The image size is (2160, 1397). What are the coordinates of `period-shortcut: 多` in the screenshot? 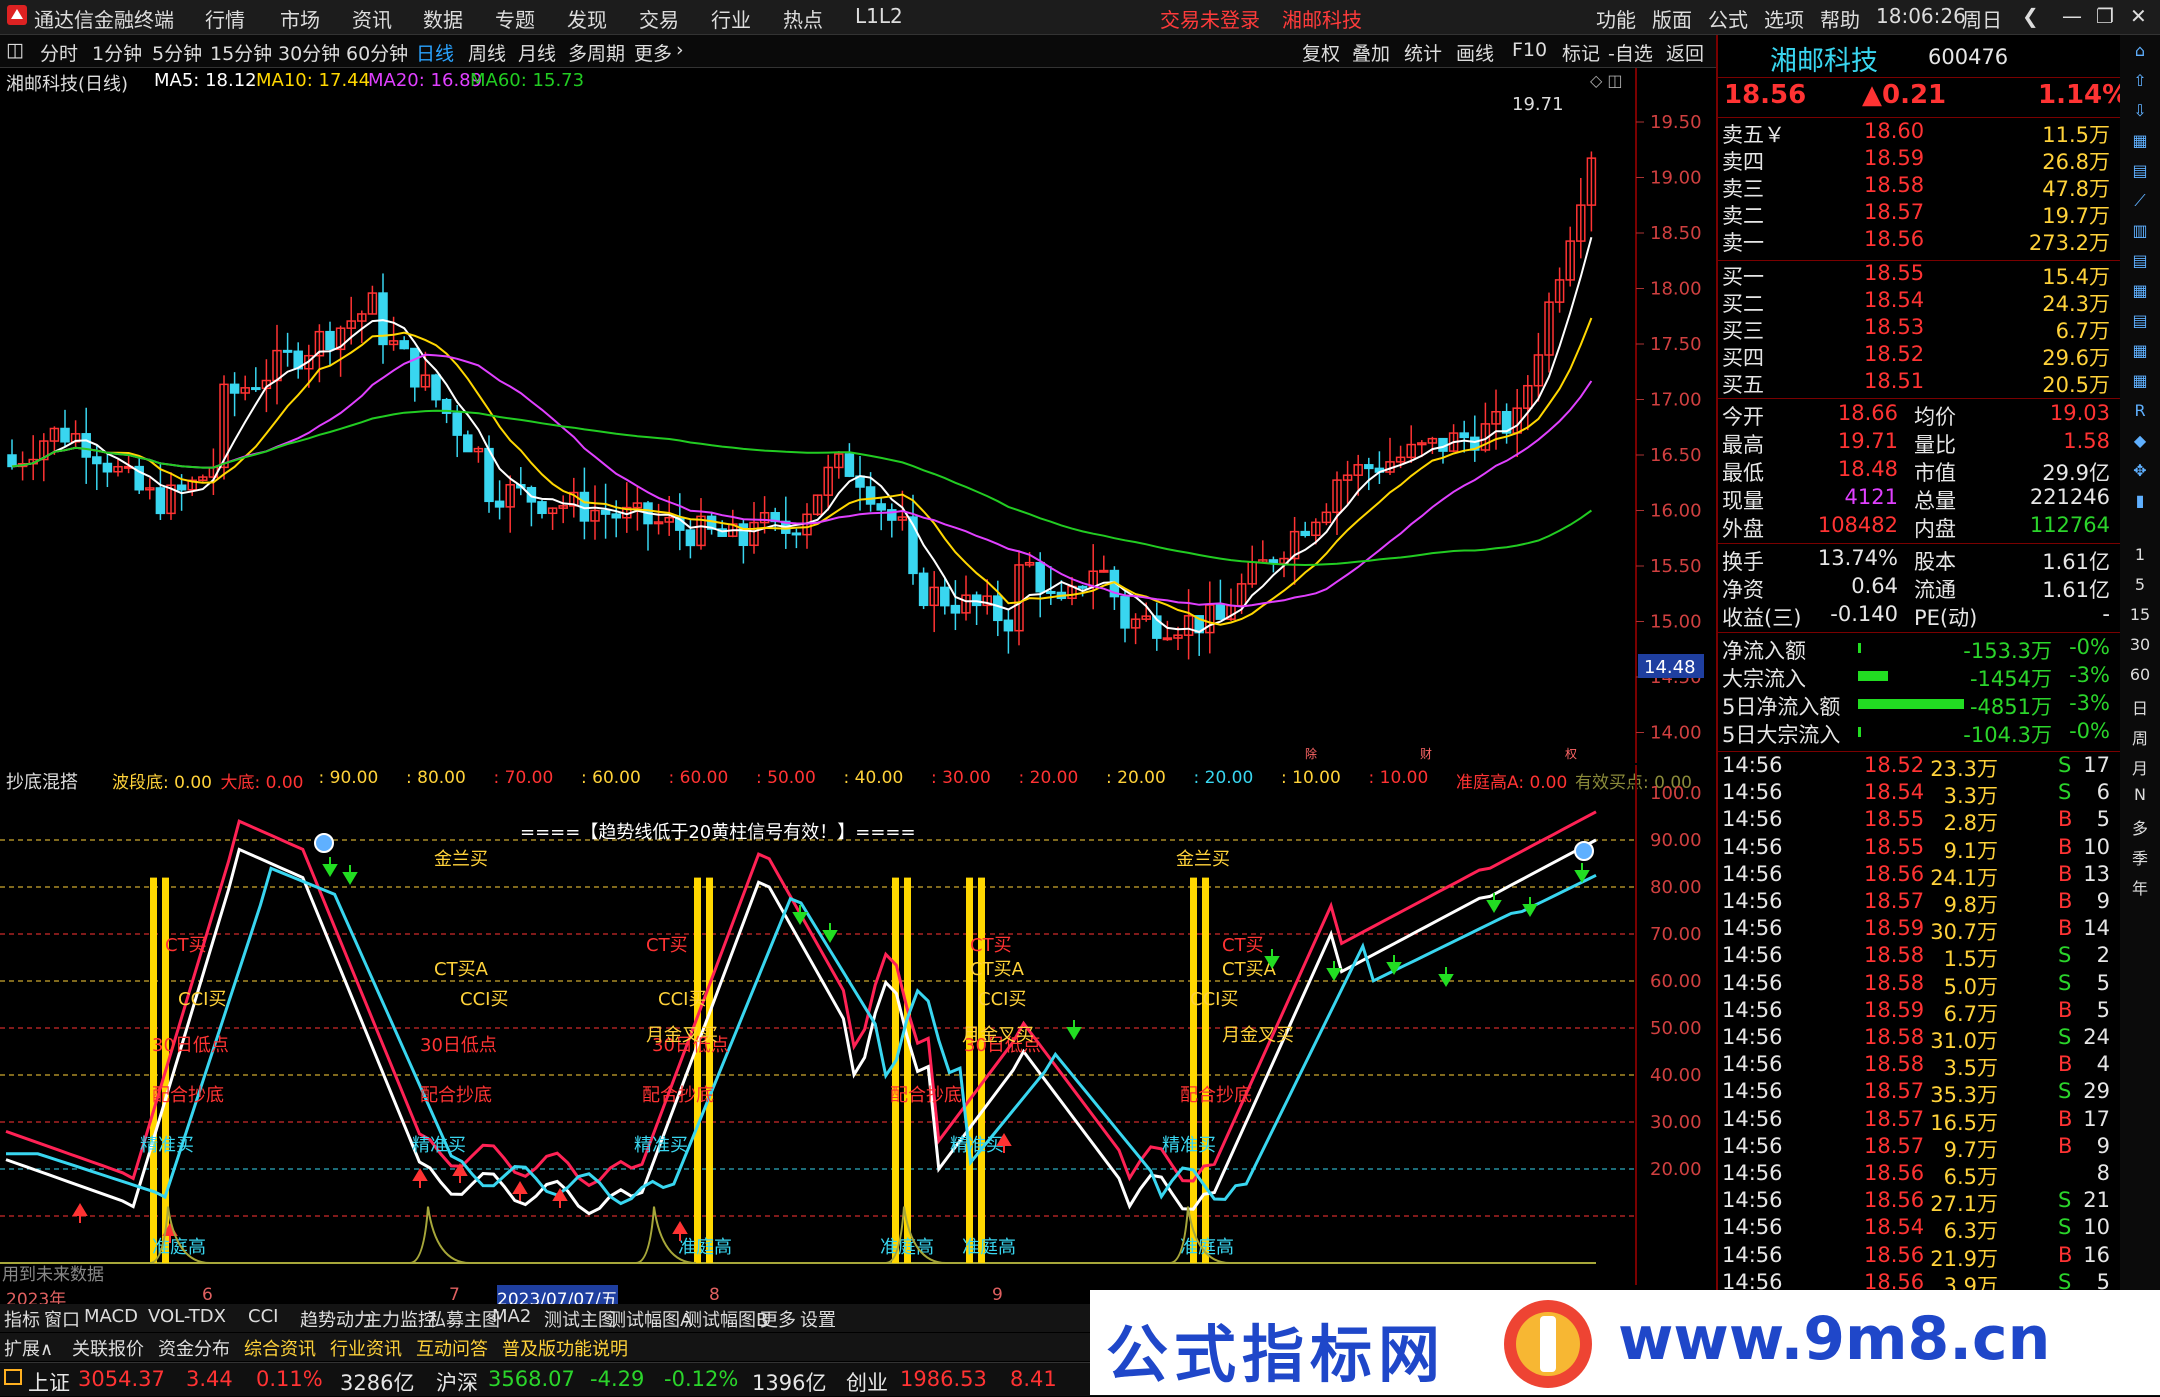 It's located at (2140, 827).